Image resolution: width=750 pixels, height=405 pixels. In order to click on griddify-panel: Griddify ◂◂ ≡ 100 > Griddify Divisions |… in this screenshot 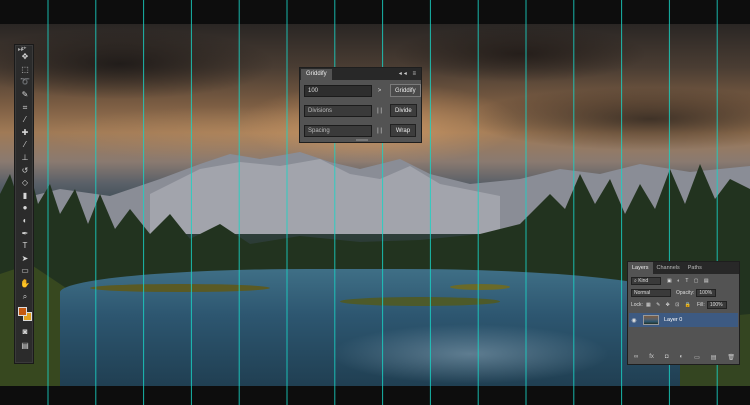, I will do `click(360, 105)`.